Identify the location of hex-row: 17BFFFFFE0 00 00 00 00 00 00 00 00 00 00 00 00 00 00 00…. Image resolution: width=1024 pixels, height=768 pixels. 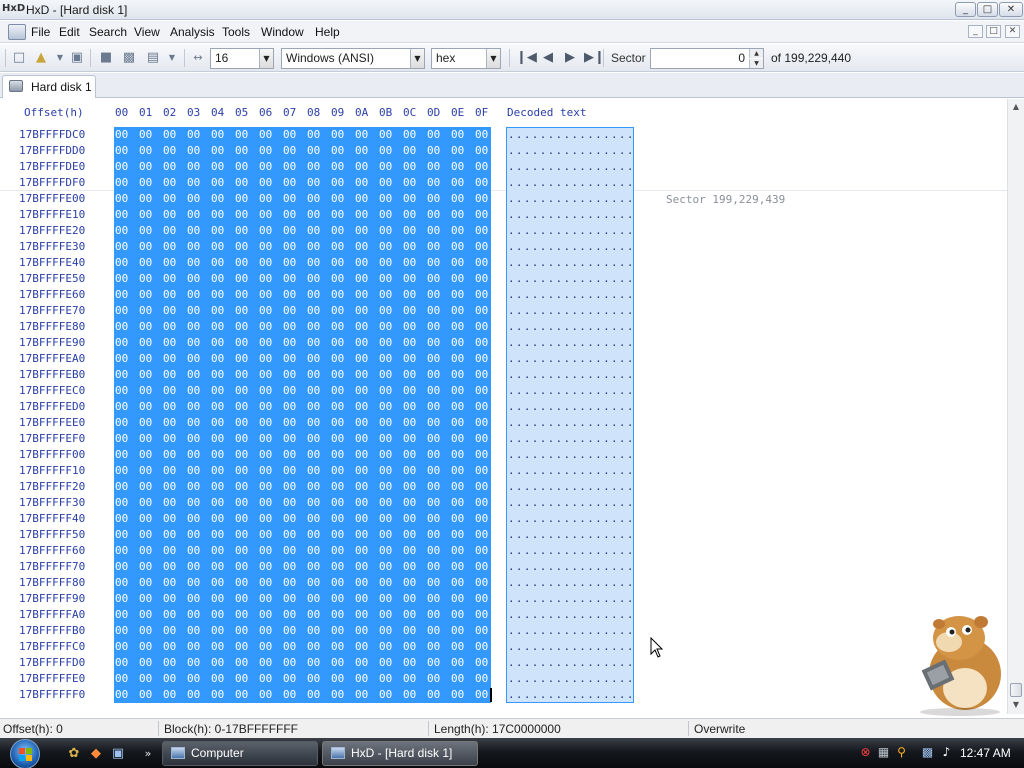
(503, 679).